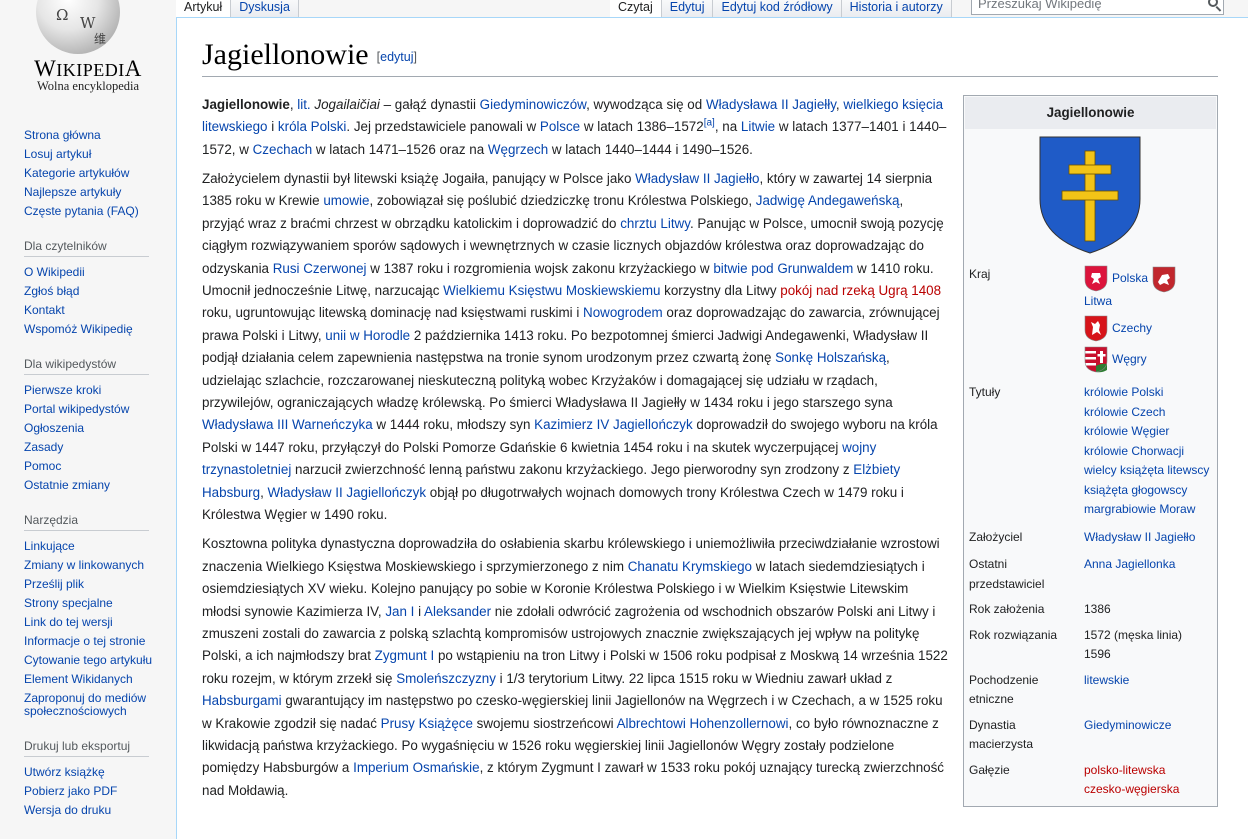 The width and height of the screenshot is (1248, 839). Describe the element at coordinates (655, 223) in the screenshot. I see `link: chrztu Litwy` at that location.